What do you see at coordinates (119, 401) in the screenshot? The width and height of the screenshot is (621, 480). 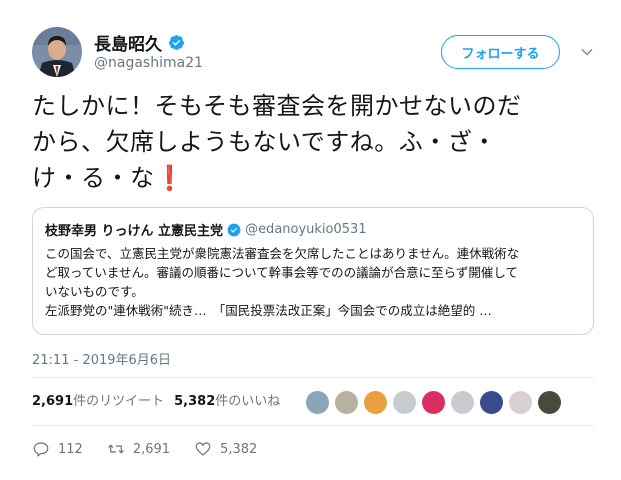 I see `retweet-label: 件のリツイート` at bounding box center [119, 401].